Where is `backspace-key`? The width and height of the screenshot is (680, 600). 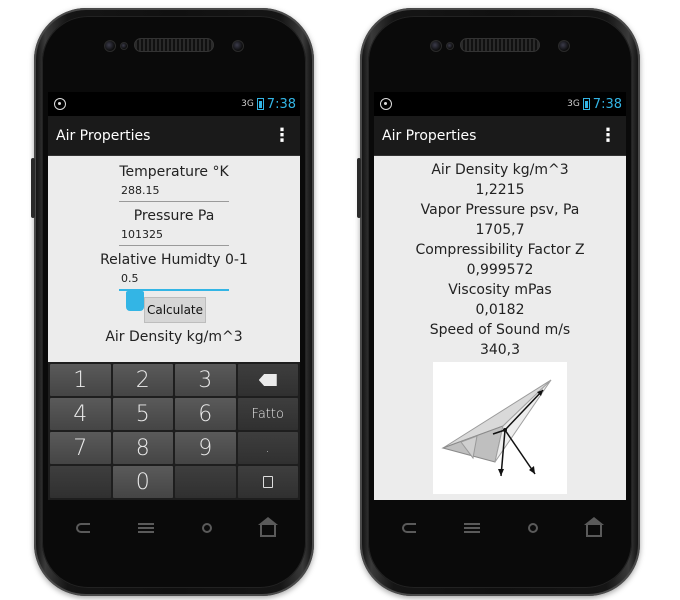
backspace-key is located at coordinates (267, 380).